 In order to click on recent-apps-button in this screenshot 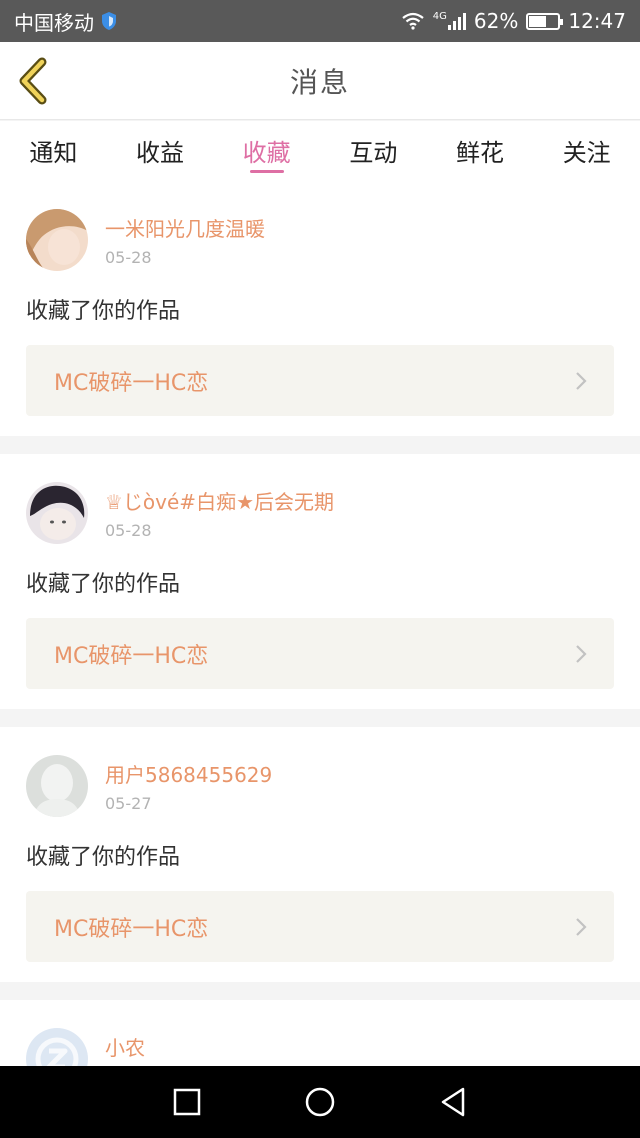, I will do `click(187, 1102)`.